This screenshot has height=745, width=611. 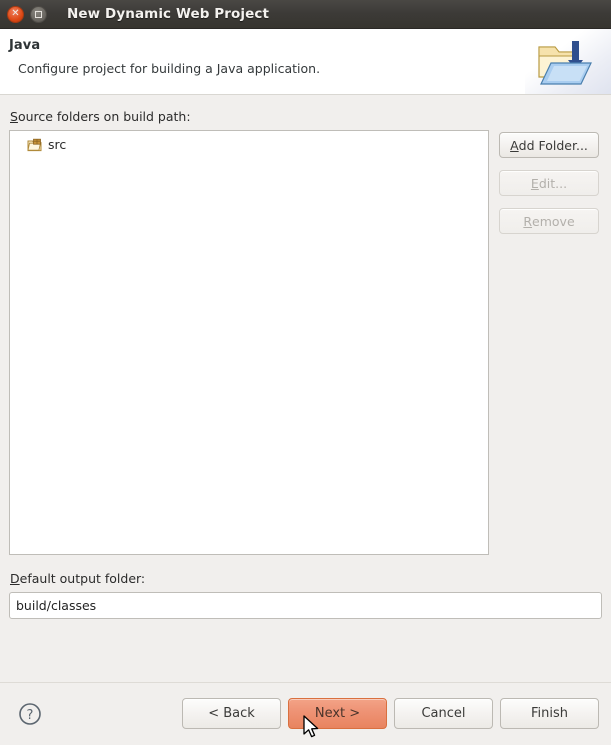 I want to click on title-bar: ✕ New Dynamic Web Project, so click(x=305, y=14).